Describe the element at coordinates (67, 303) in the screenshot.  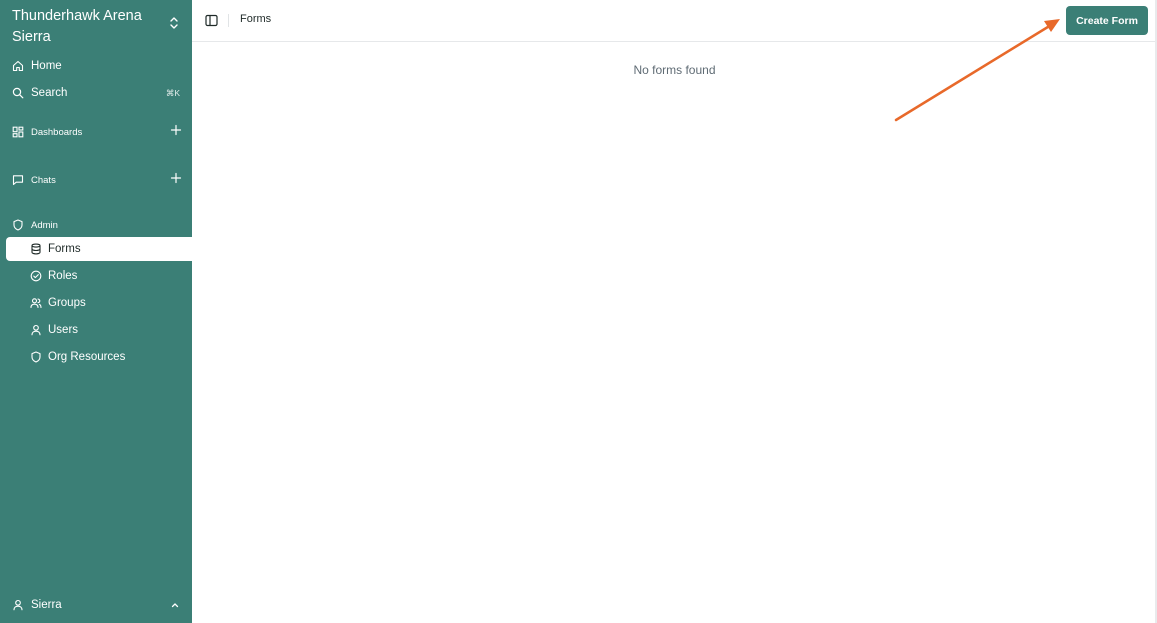
I see `sidebar-item-label: Groups` at that location.